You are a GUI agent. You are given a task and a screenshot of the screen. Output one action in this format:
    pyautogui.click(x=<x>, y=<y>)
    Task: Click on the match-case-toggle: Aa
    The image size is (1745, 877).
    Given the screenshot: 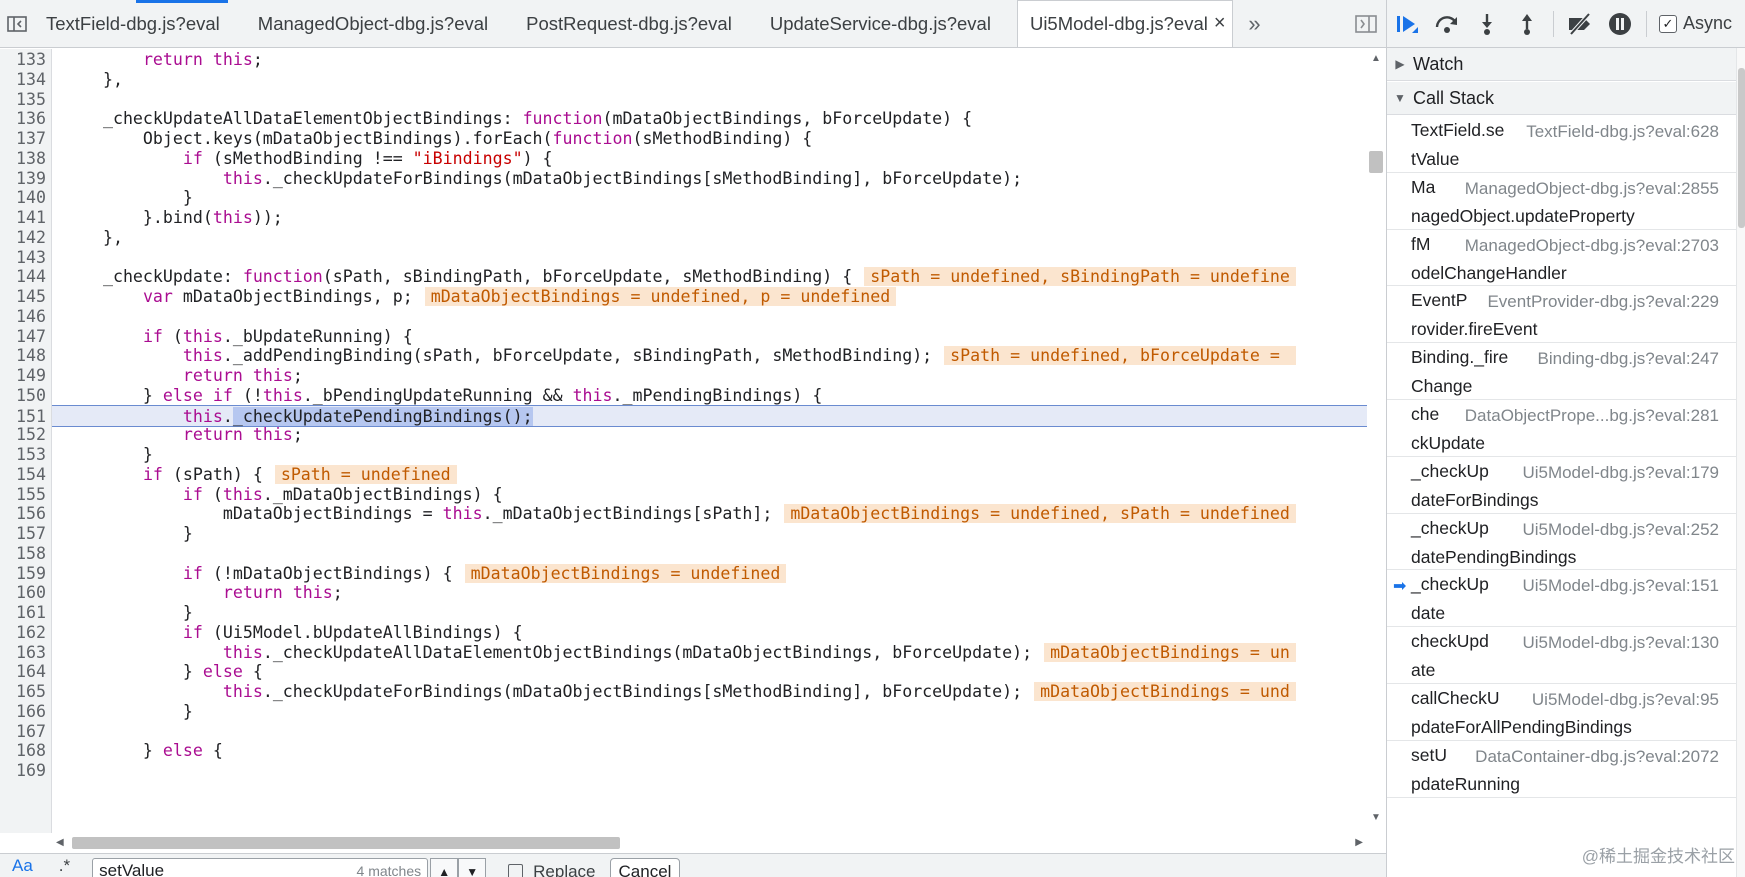 What is the action you would take?
    pyautogui.click(x=22, y=866)
    